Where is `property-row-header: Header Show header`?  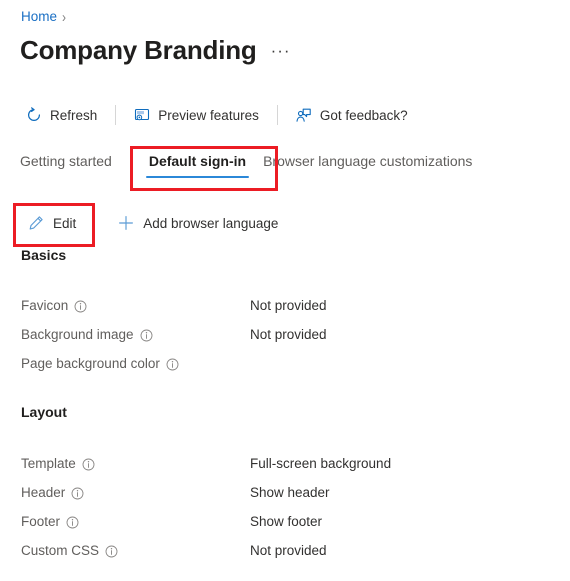 property-row-header: Header Show header is located at coordinates (281, 493).